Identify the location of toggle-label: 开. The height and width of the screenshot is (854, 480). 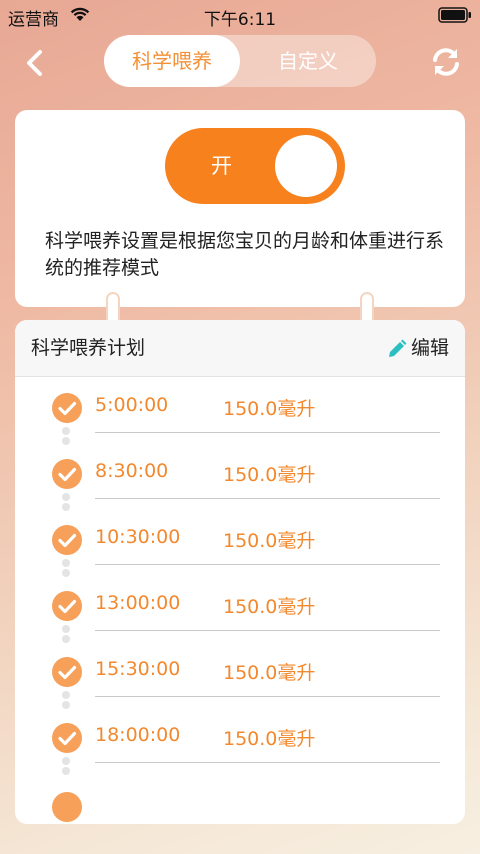
(221, 166).